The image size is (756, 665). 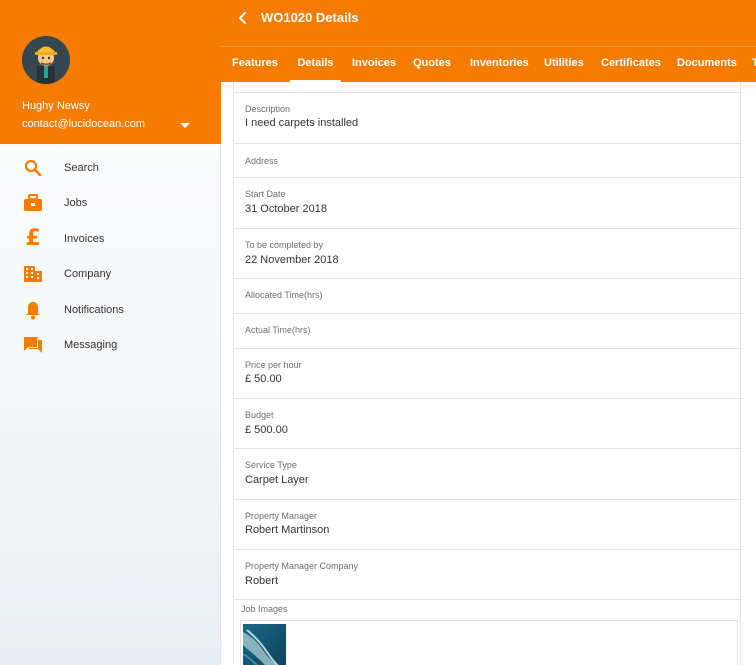 I want to click on sidebar-item-label: Search, so click(x=81, y=167).